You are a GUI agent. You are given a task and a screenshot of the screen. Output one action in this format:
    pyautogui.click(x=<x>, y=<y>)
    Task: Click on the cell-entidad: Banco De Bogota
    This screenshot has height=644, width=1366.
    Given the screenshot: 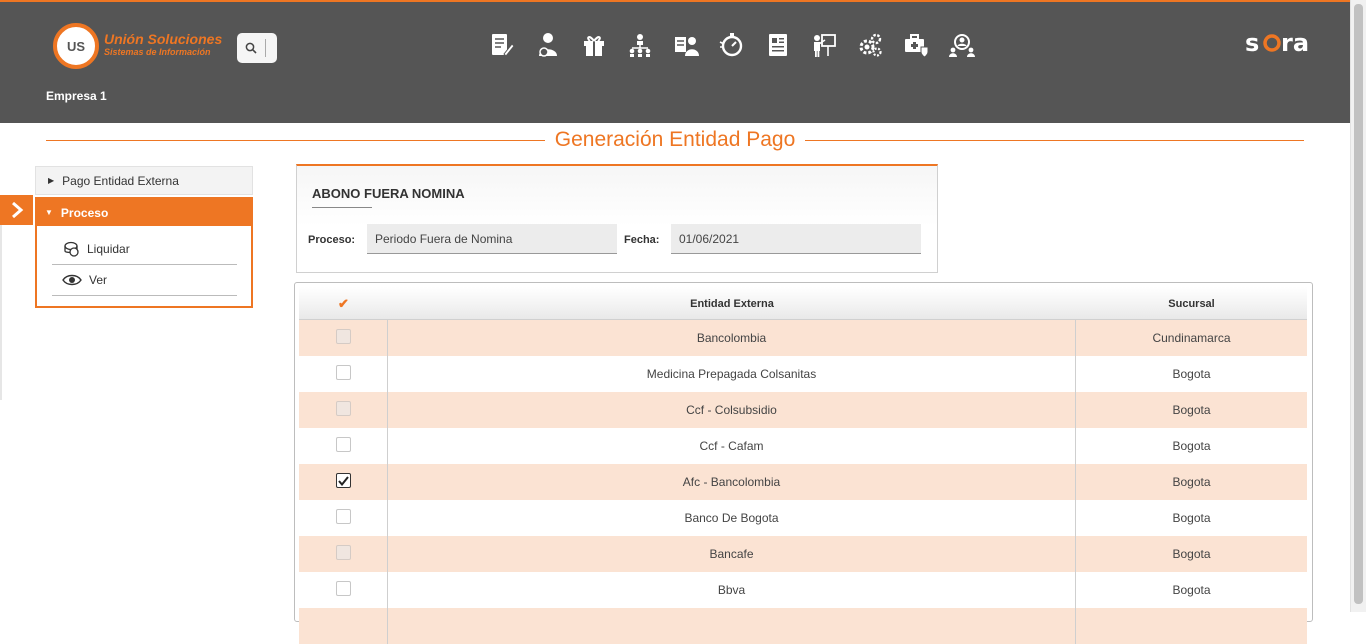 What is the action you would take?
    pyautogui.click(x=732, y=518)
    